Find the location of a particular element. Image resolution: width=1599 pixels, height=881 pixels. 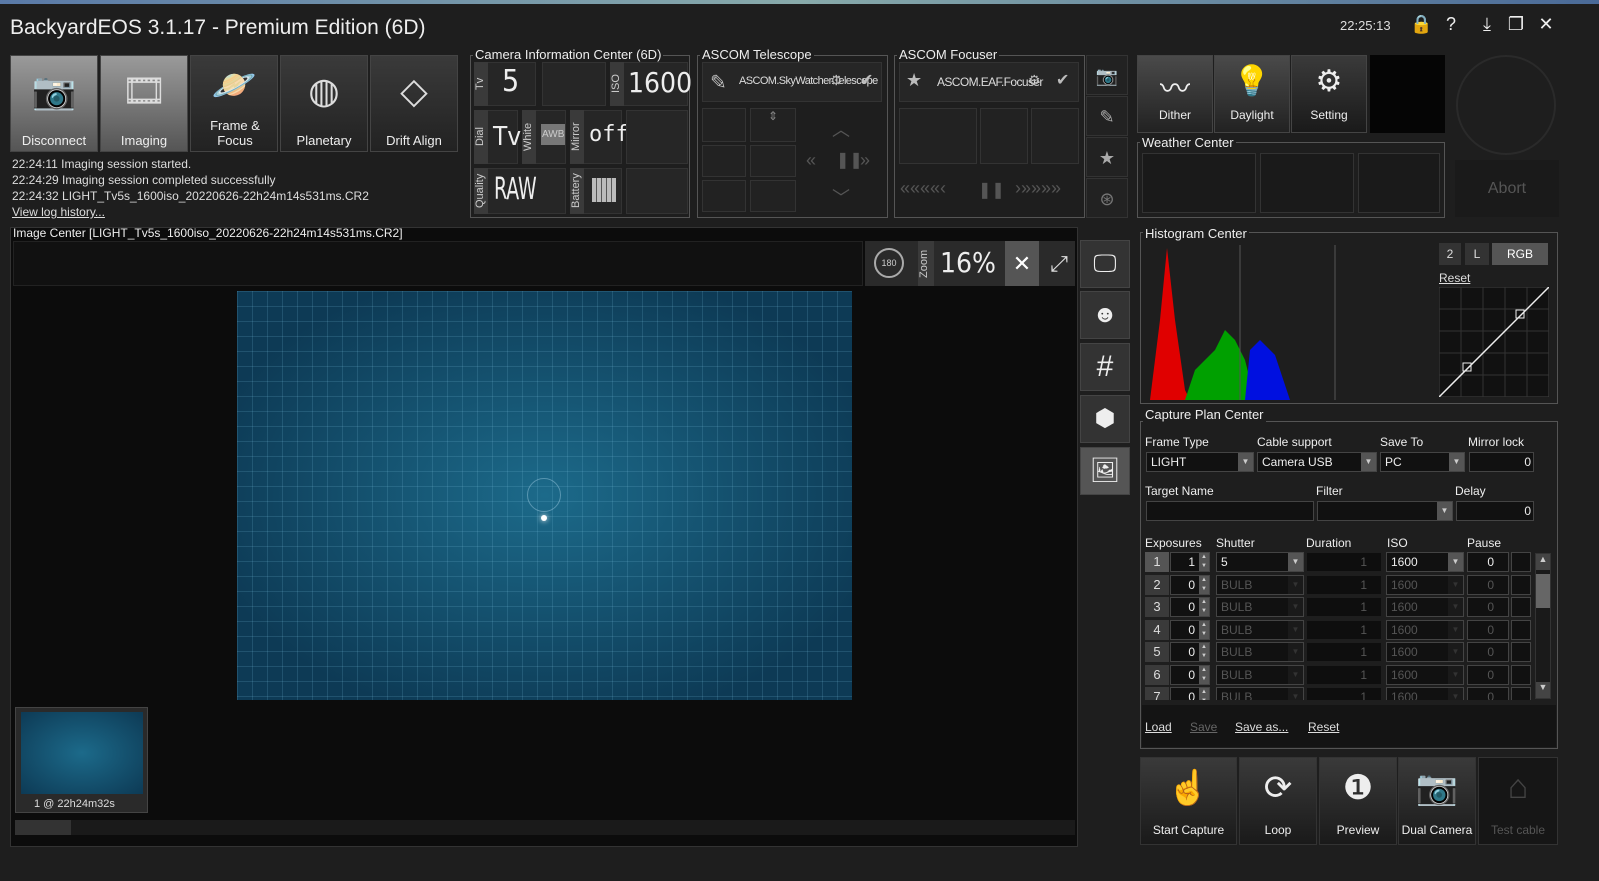

daylight-button: 💡 Daylight is located at coordinates (1252, 94).